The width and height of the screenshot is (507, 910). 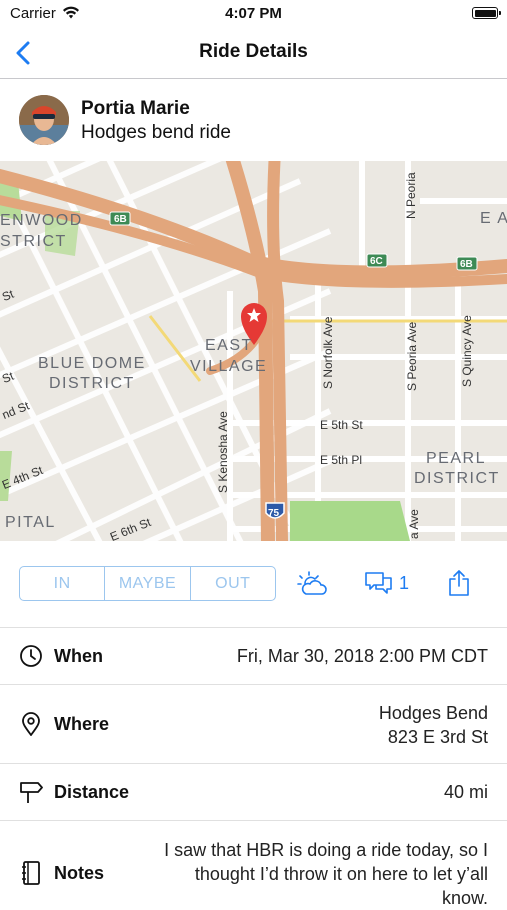 I want to click on map-label-street: S Peoria Ave, so click(x=412, y=356).